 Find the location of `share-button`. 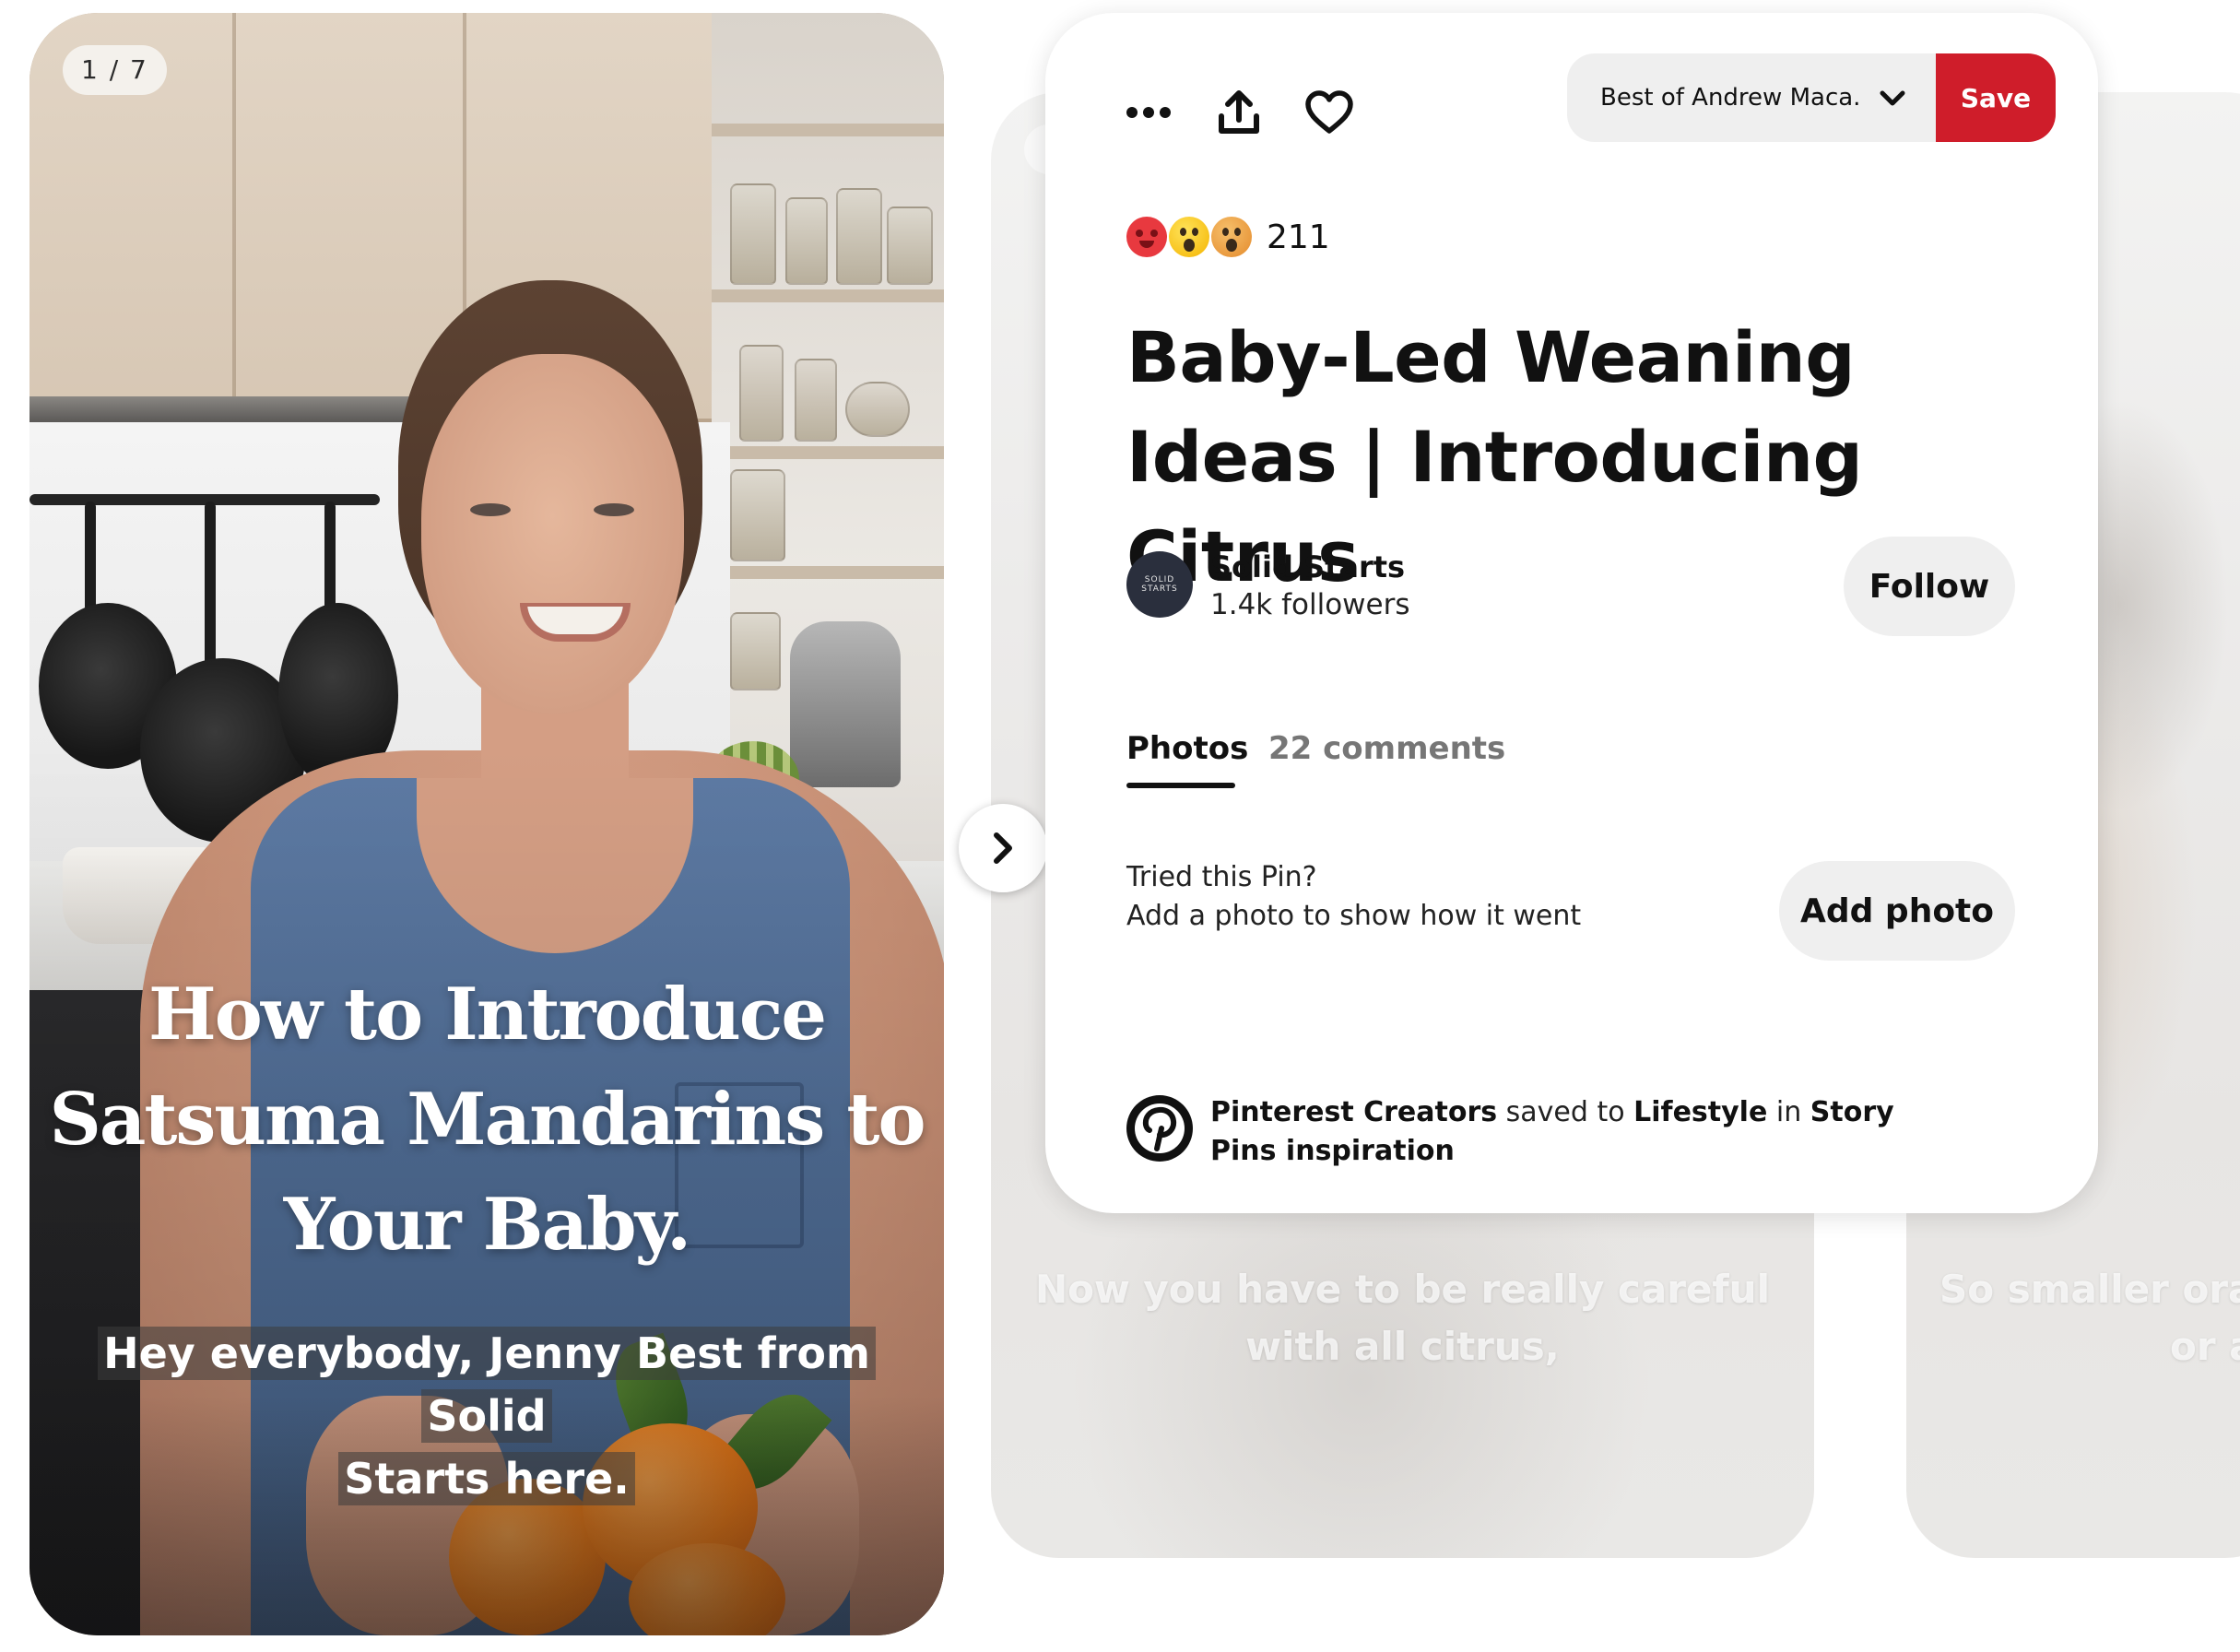

share-button is located at coordinates (1239, 112).